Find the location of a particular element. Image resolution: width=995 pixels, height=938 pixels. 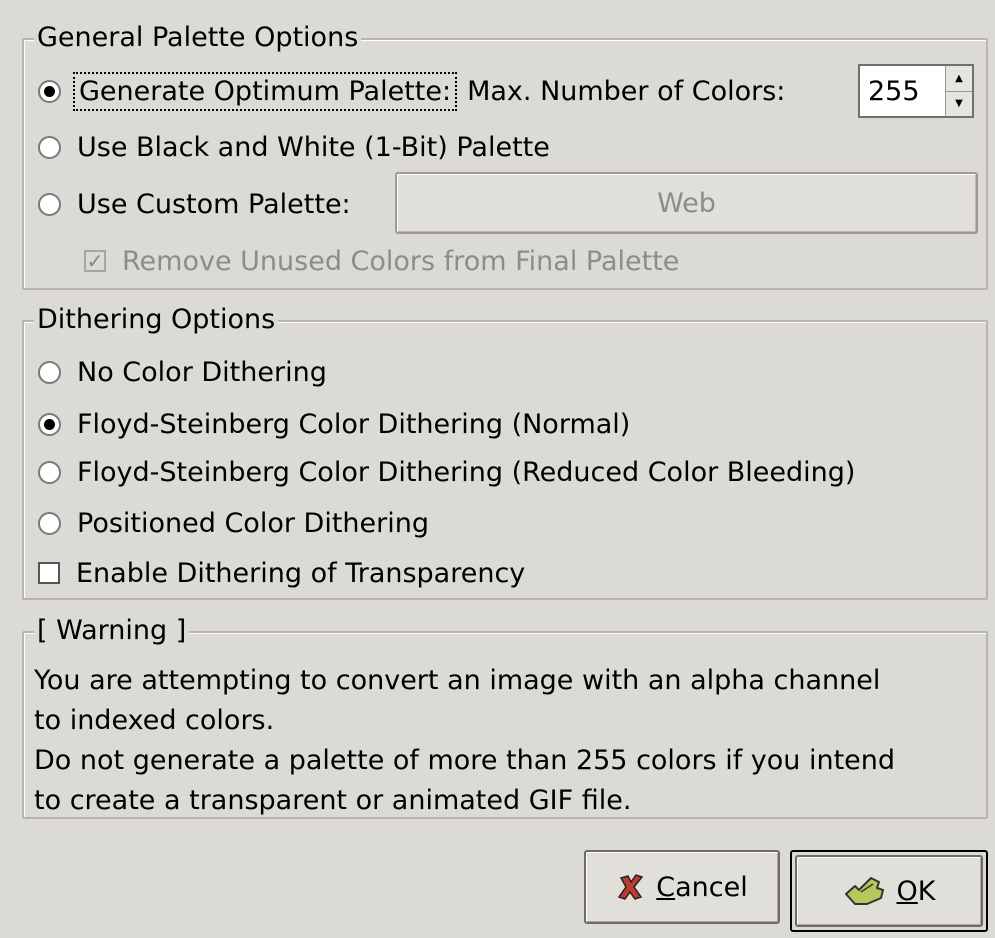

positioned-label: Positioned Color Dithering is located at coordinates (253, 523).